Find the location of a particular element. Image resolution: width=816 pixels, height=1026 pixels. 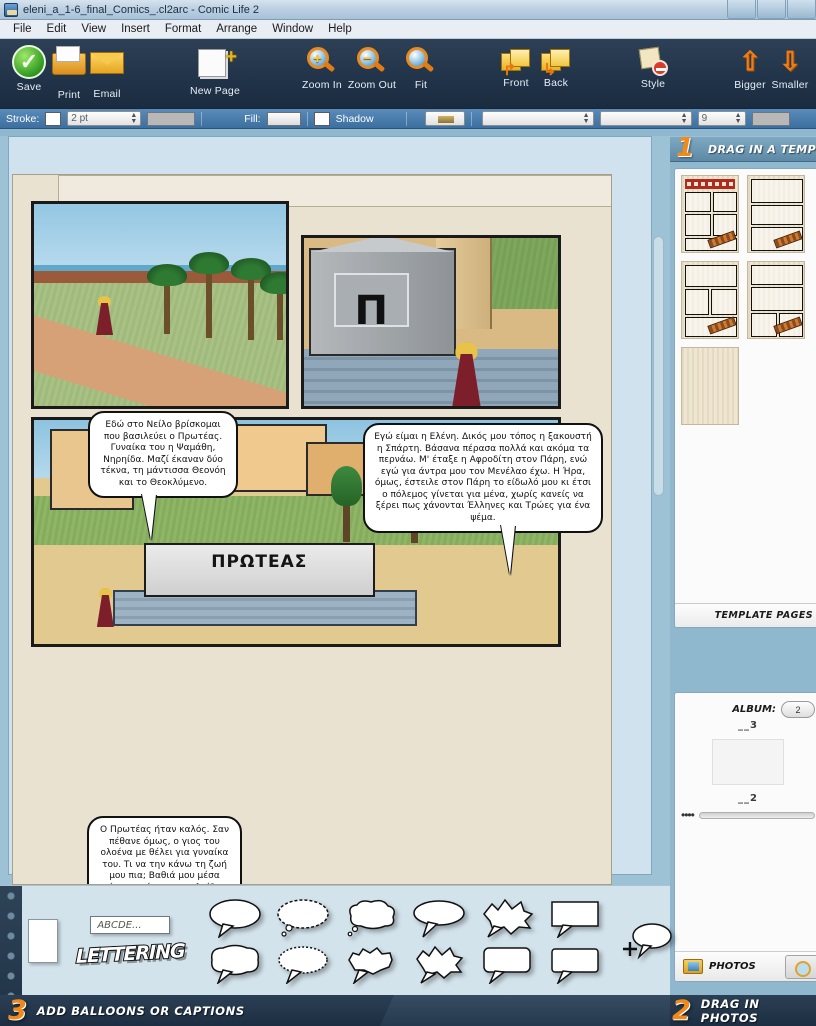

comic-panel-monument: Π is located at coordinates (431, 322).